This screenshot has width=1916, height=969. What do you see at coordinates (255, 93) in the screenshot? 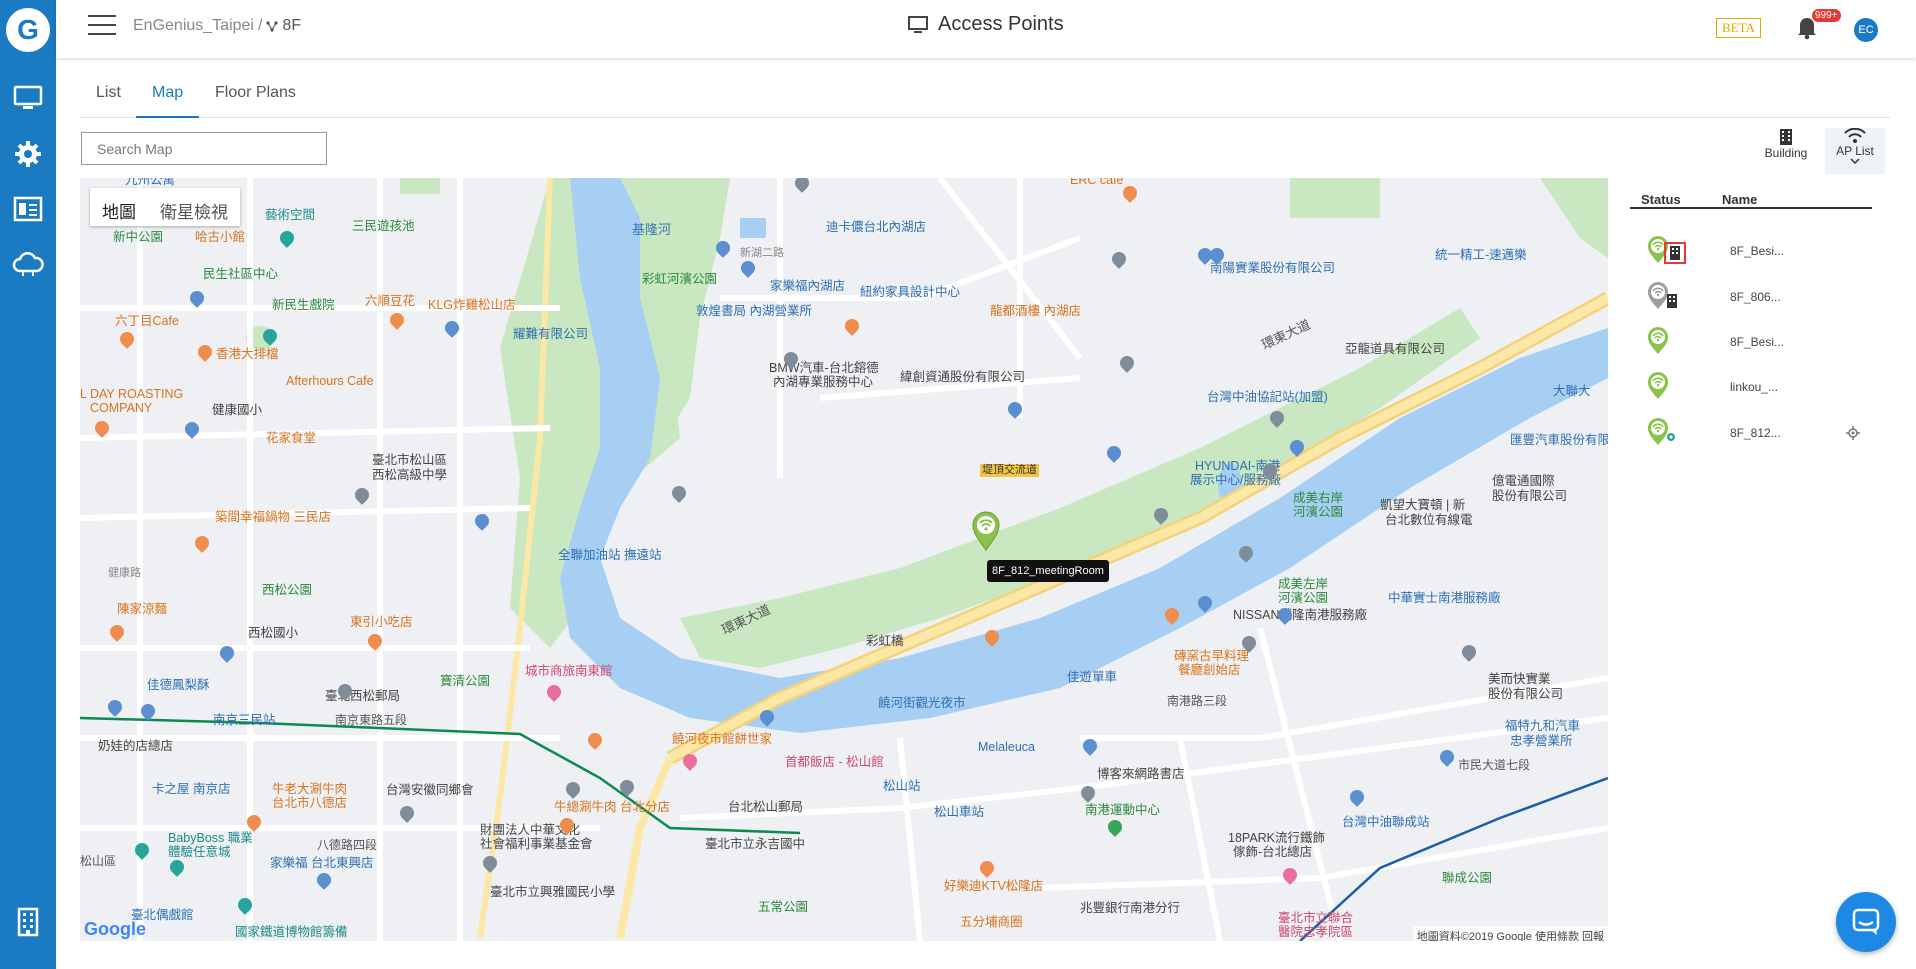
I see `tab-floor-plans: Floor Plans` at bounding box center [255, 93].